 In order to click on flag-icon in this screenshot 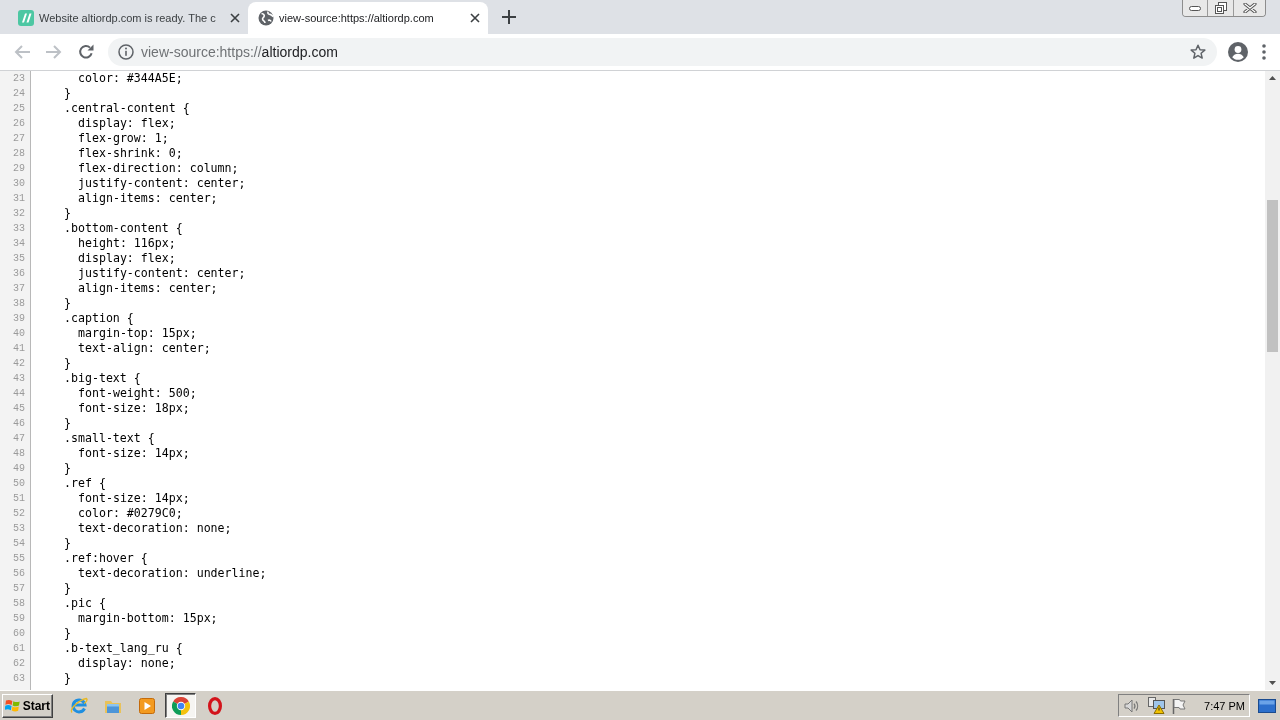, I will do `click(1179, 705)`.